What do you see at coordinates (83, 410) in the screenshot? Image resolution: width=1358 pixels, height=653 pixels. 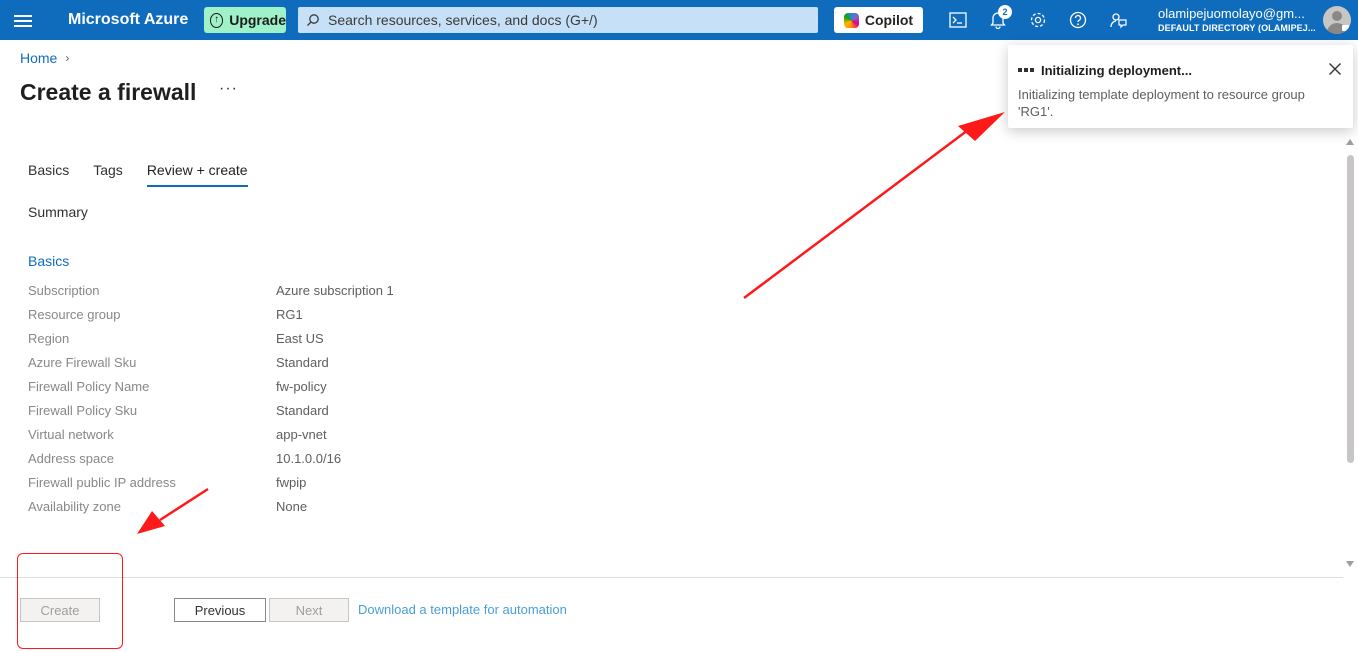 I see `row-key: Firewall Policy Sku` at bounding box center [83, 410].